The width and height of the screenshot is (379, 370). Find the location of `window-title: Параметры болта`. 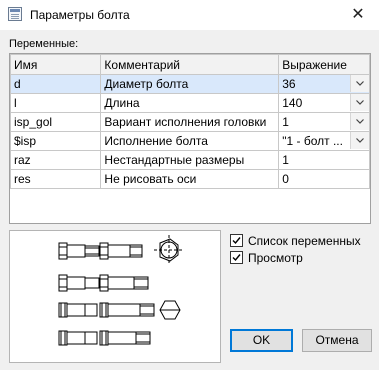

window-title: Параметры болта is located at coordinates (80, 15).